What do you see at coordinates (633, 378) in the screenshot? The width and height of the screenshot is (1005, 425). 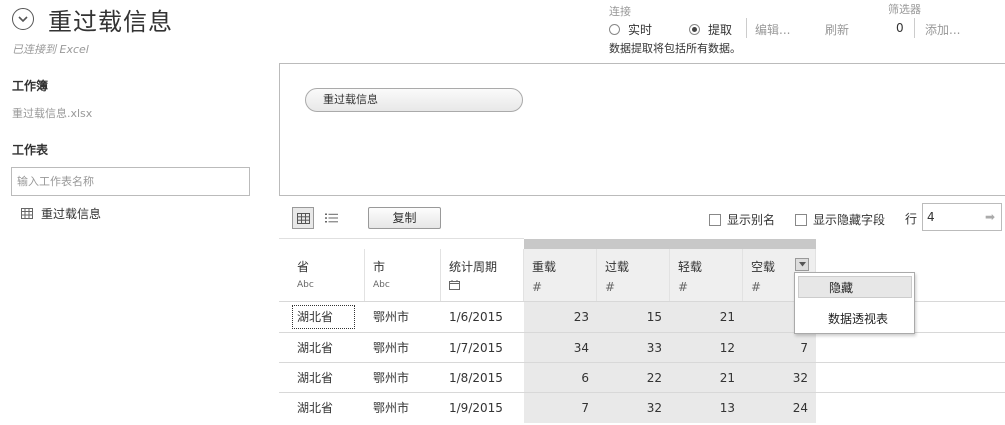 I see `table-cell: 22` at bounding box center [633, 378].